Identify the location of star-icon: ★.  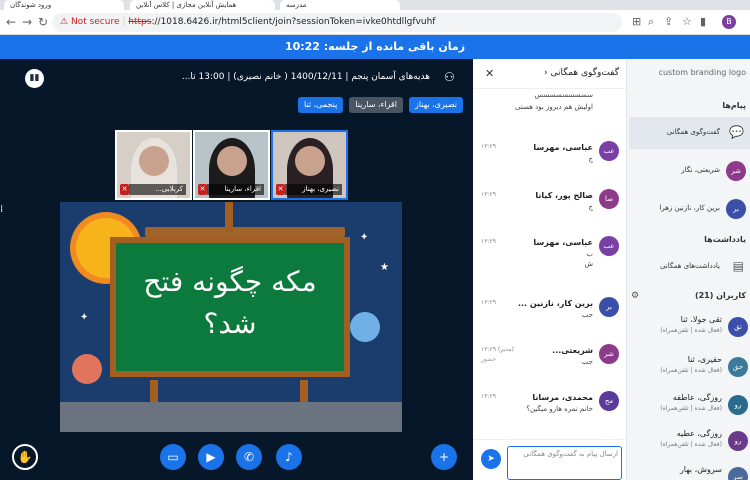
(384, 267).